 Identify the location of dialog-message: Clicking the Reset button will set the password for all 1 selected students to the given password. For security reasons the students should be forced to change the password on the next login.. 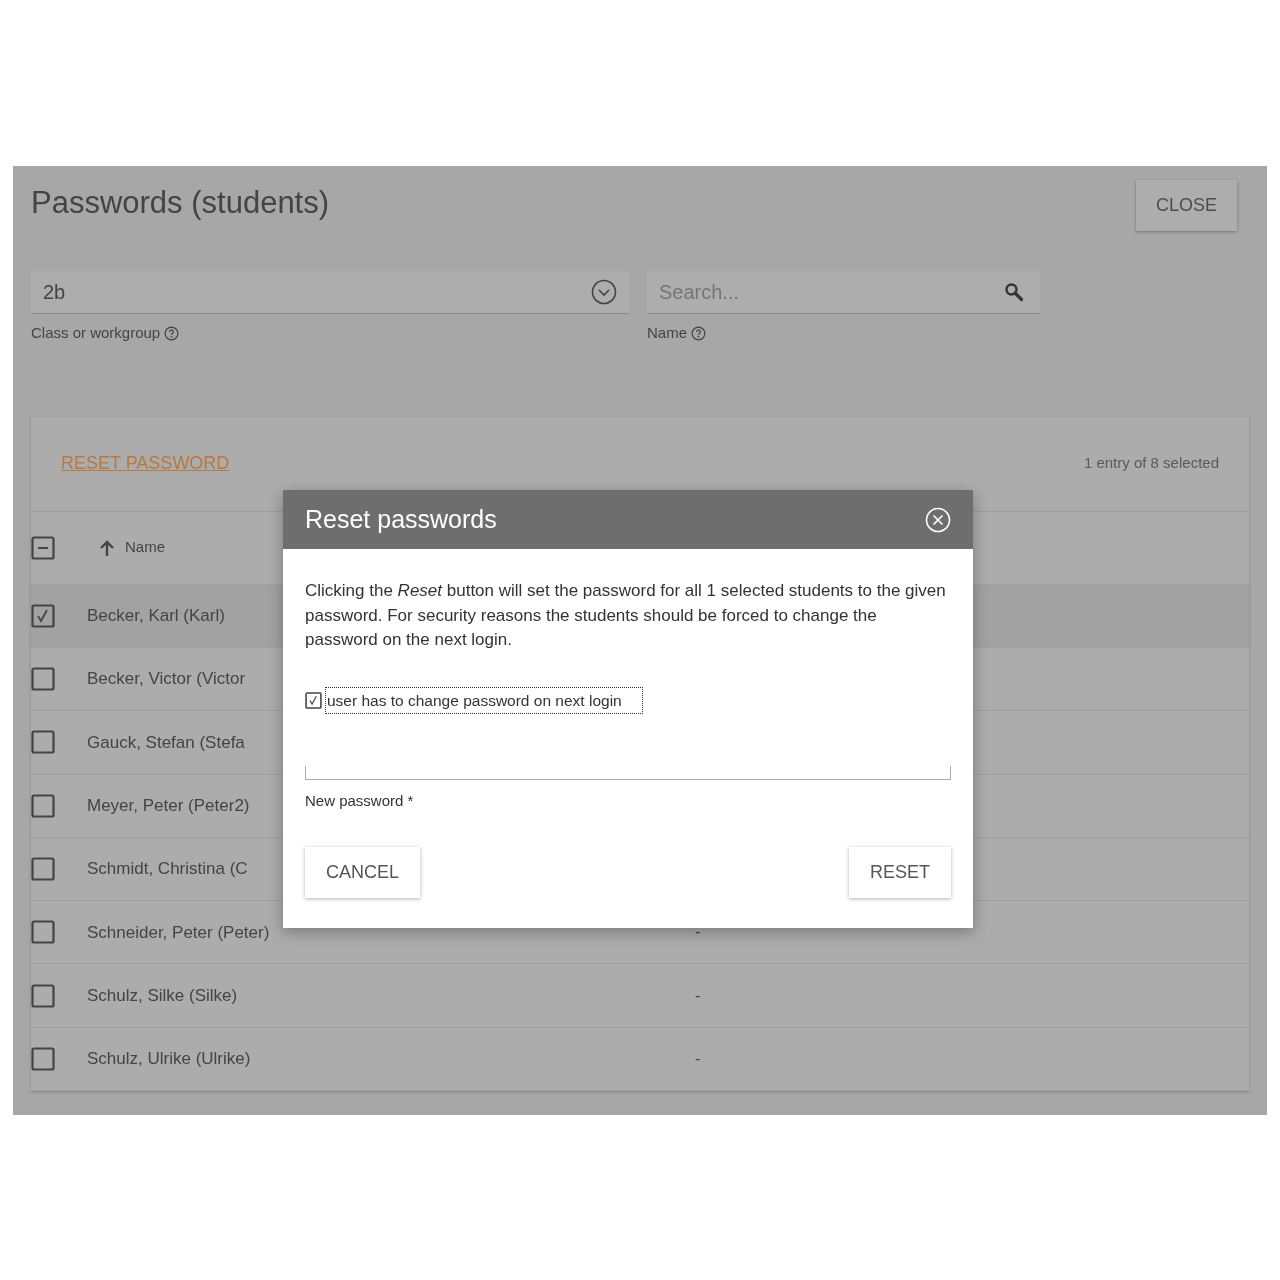
(626, 615).